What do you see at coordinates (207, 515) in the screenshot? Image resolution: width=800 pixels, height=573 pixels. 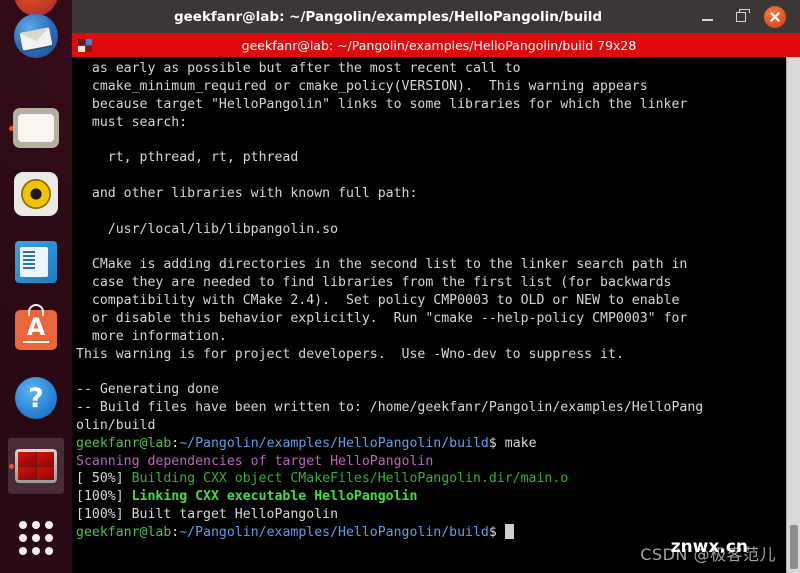 I see `terminal-segment: [100%] Built target HelloPangolin` at bounding box center [207, 515].